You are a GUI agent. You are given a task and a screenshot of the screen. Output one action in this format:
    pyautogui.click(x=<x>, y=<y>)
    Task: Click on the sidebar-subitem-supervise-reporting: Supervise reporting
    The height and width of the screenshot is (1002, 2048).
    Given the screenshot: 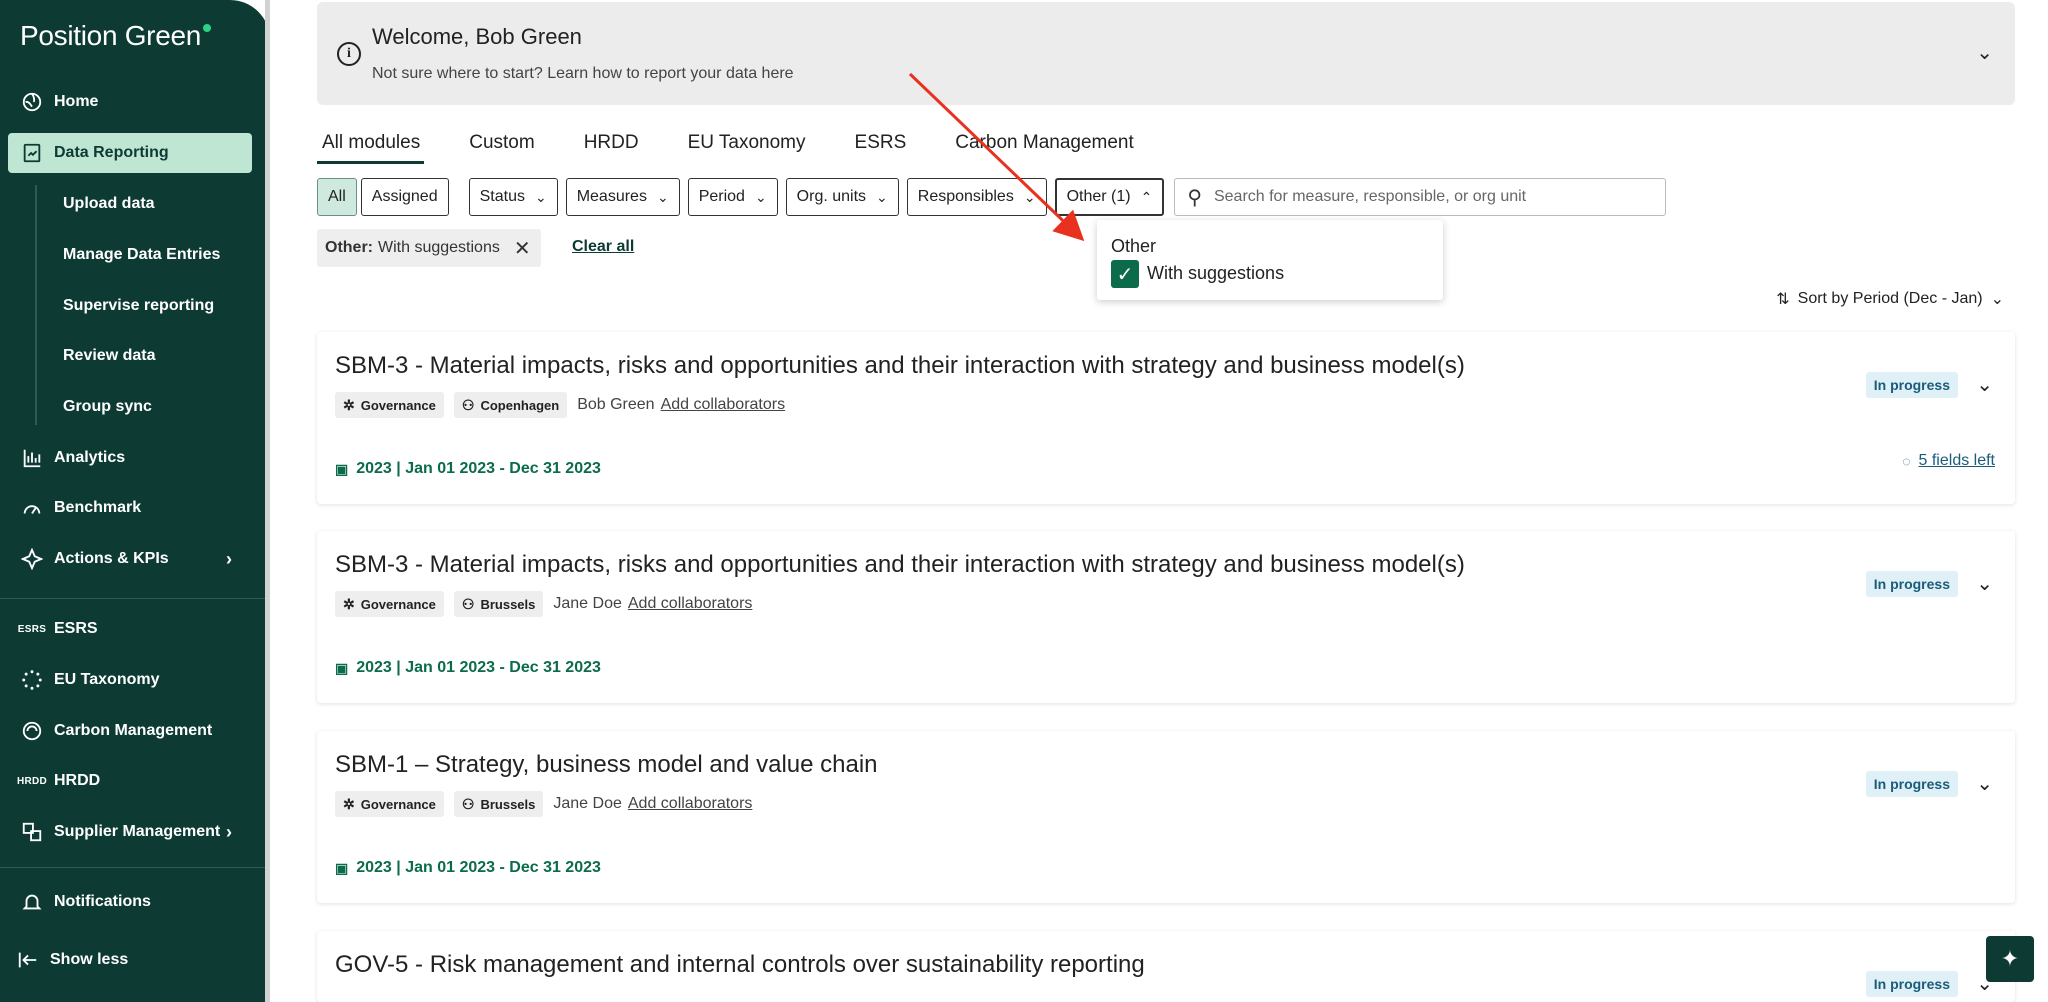 What is the action you would take?
    pyautogui.click(x=138, y=306)
    